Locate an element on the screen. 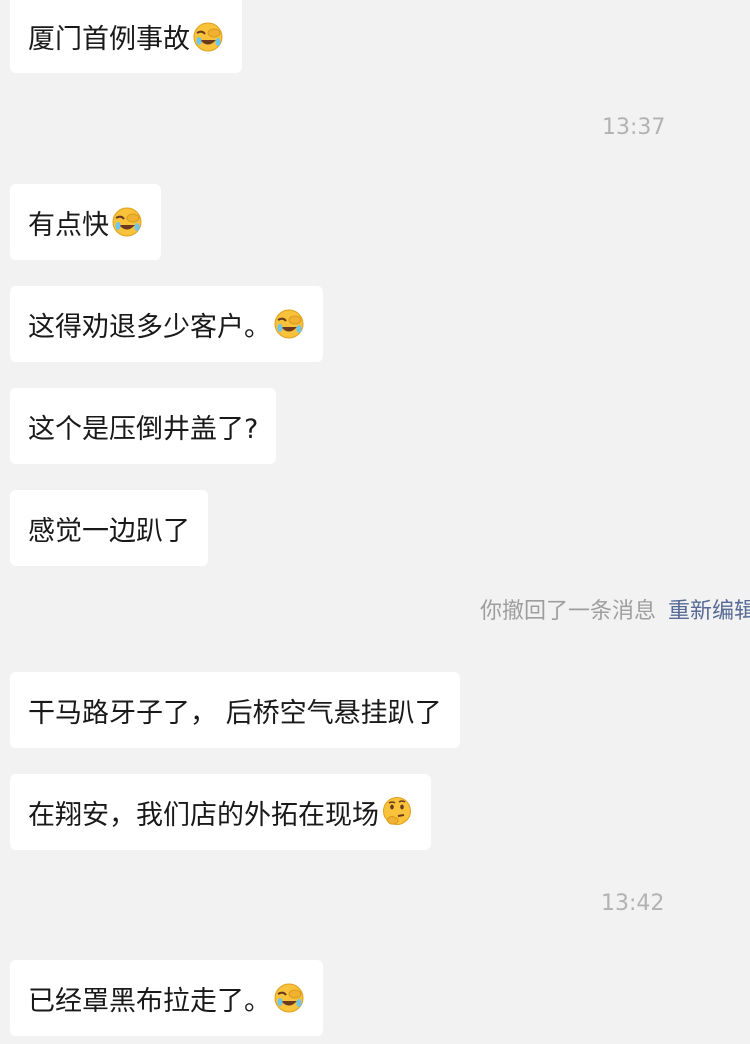  recall-notice-text: 你撤回了一条消息 is located at coordinates (568, 611).